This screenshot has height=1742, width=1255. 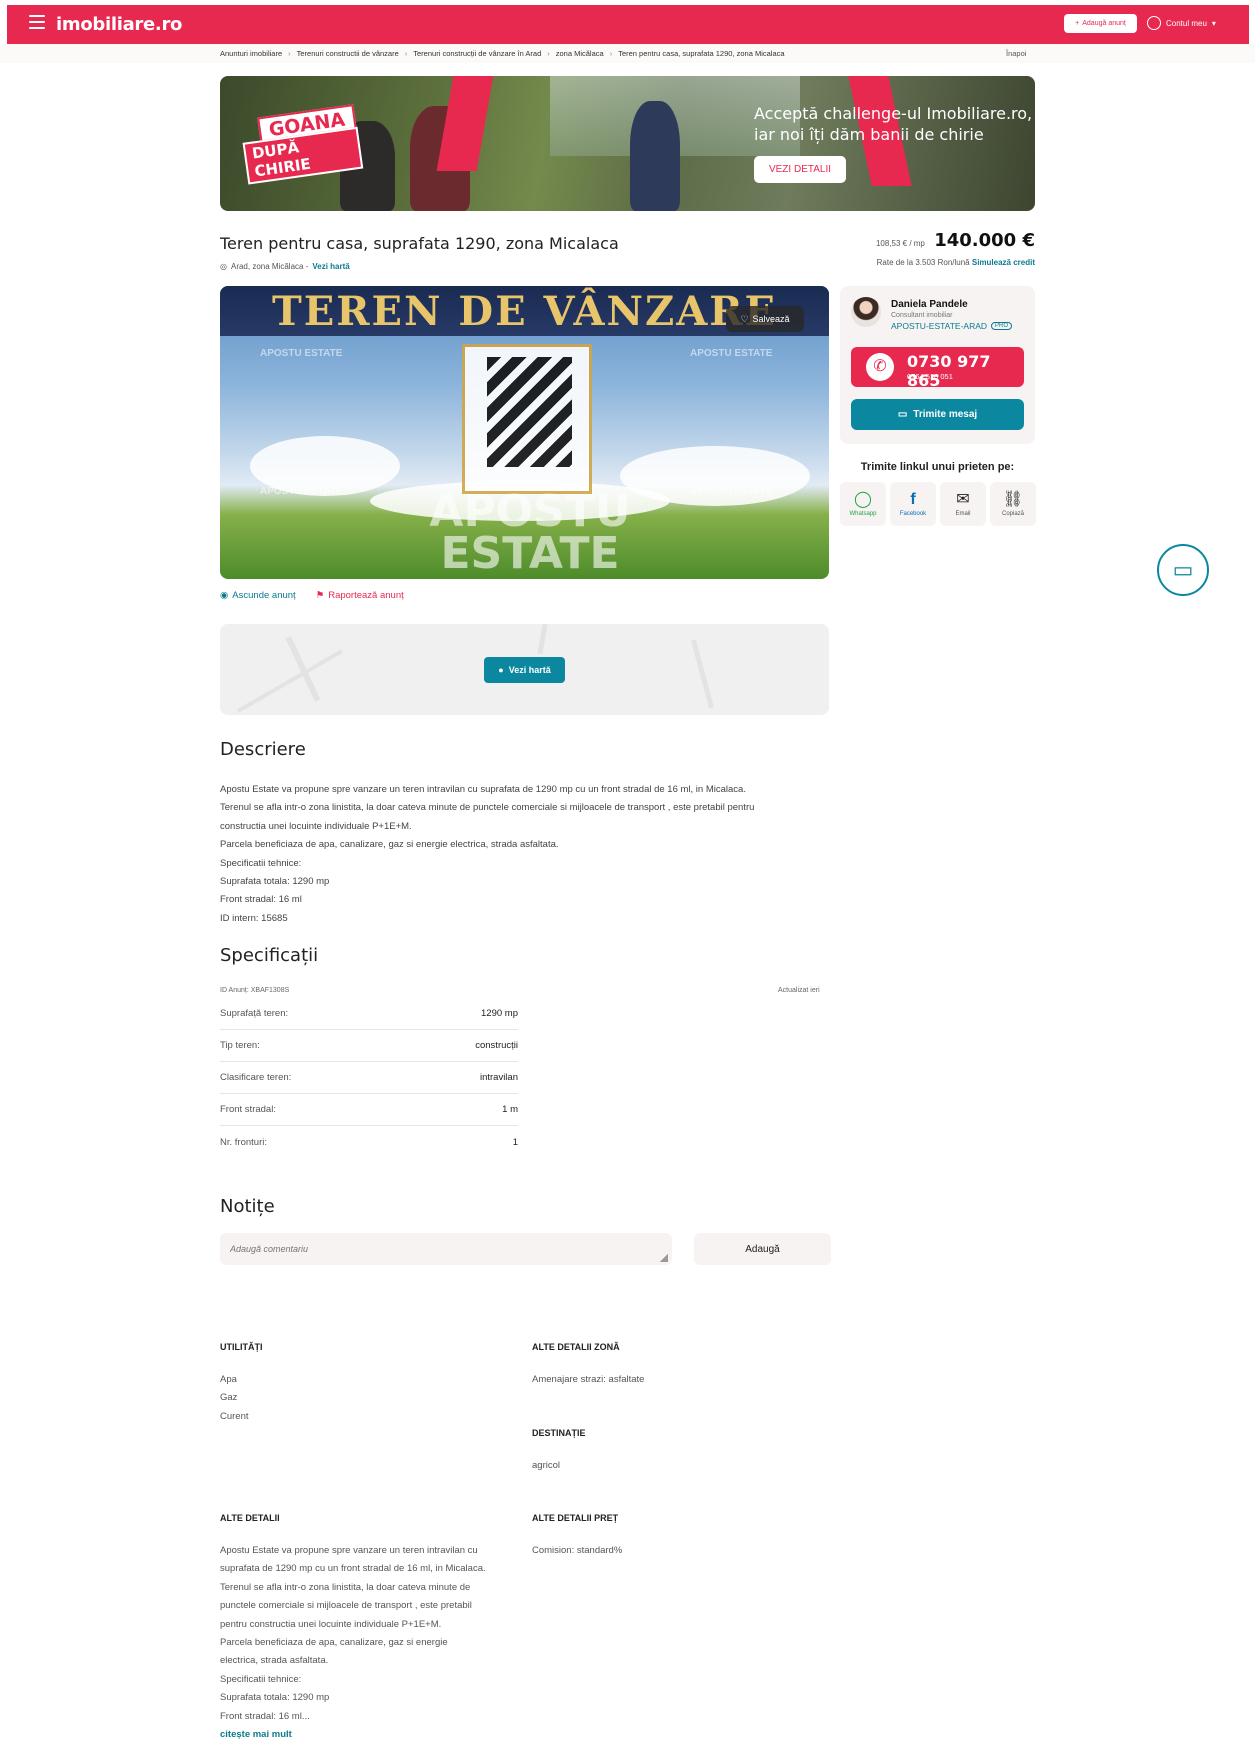 What do you see at coordinates (228, 1379) in the screenshot?
I see `utility-item: Apa` at bounding box center [228, 1379].